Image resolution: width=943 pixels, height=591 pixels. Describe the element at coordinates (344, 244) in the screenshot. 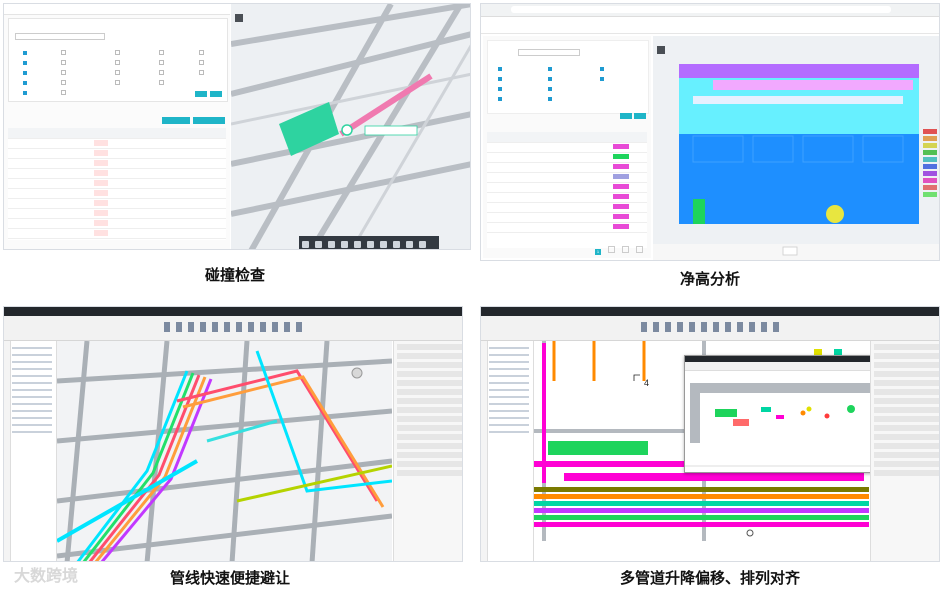

I see `measure-icon` at that location.